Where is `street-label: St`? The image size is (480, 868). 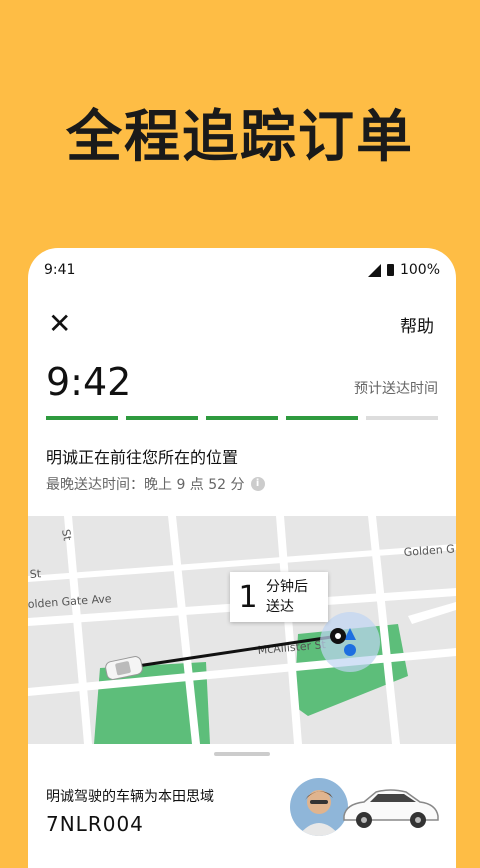 street-label: St is located at coordinates (35, 574).